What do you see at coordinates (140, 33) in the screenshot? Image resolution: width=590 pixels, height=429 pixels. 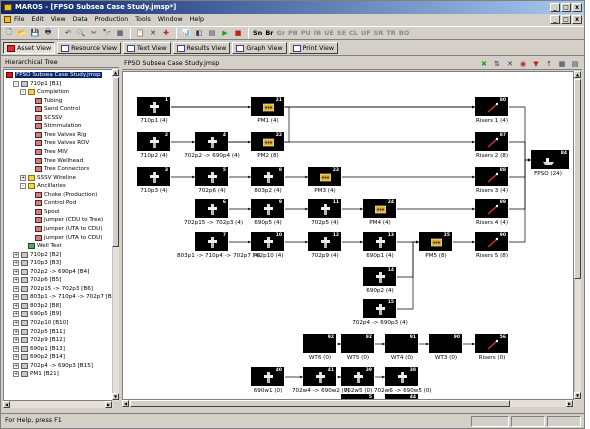 I see `paste-icon: 📋` at bounding box center [140, 33].